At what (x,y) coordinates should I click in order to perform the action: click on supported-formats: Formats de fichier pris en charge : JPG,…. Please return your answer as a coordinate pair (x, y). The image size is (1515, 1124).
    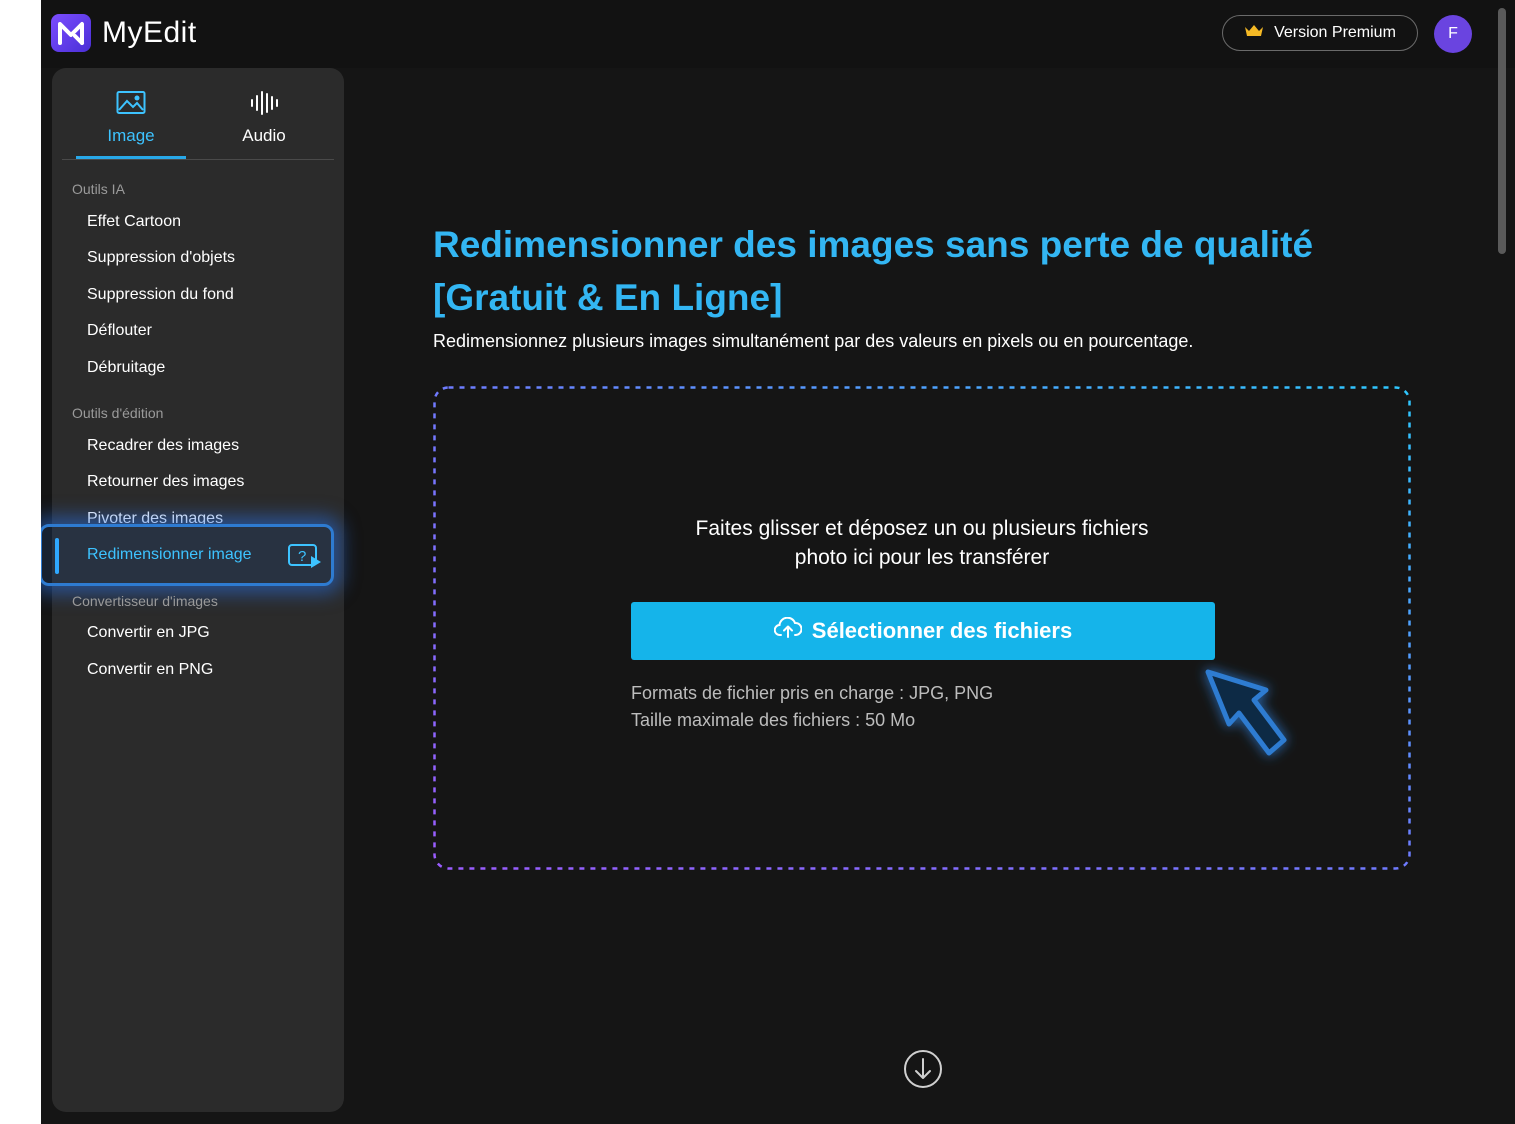
    Looking at the image, I should click on (812, 693).